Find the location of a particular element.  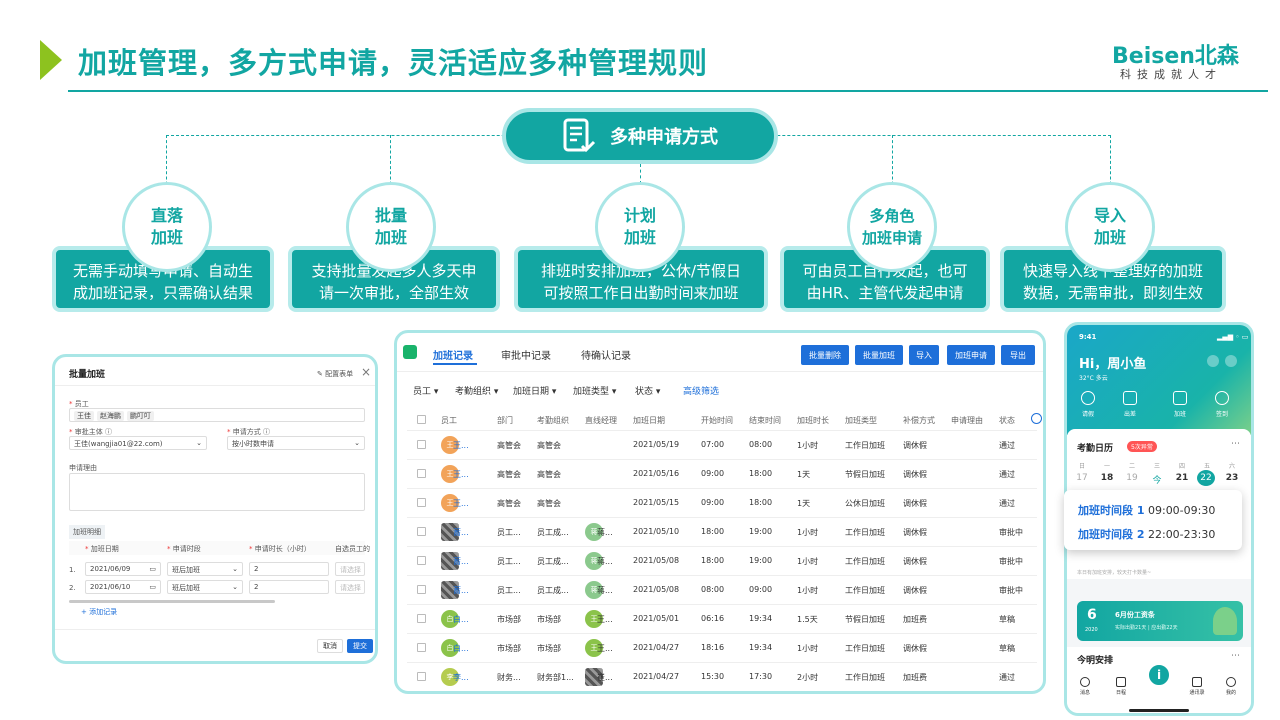

batch-delete-button: 批量删除 is located at coordinates (825, 355).